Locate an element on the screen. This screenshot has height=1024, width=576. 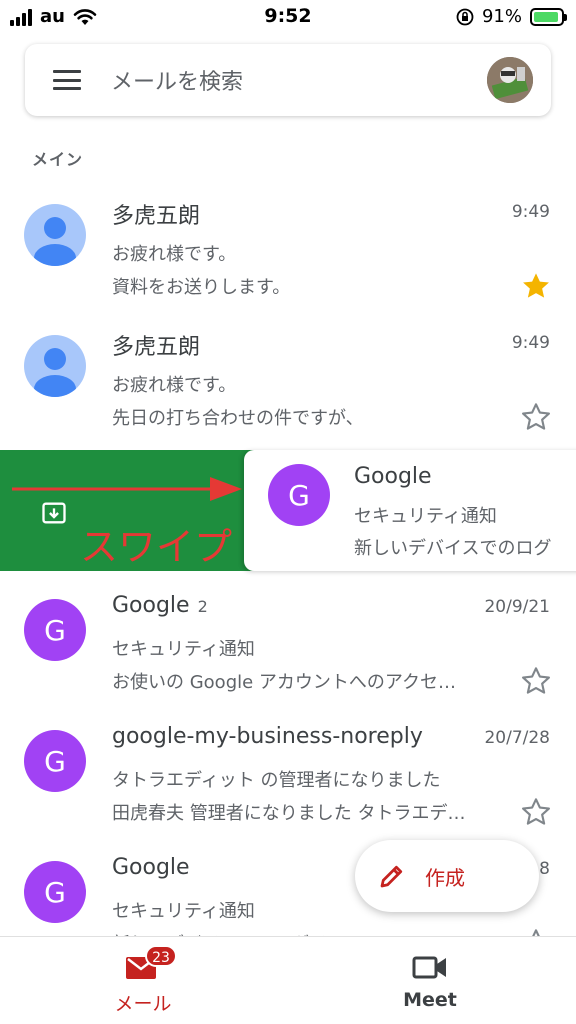
mail-sender: Google 2 is located at coordinates (160, 605).